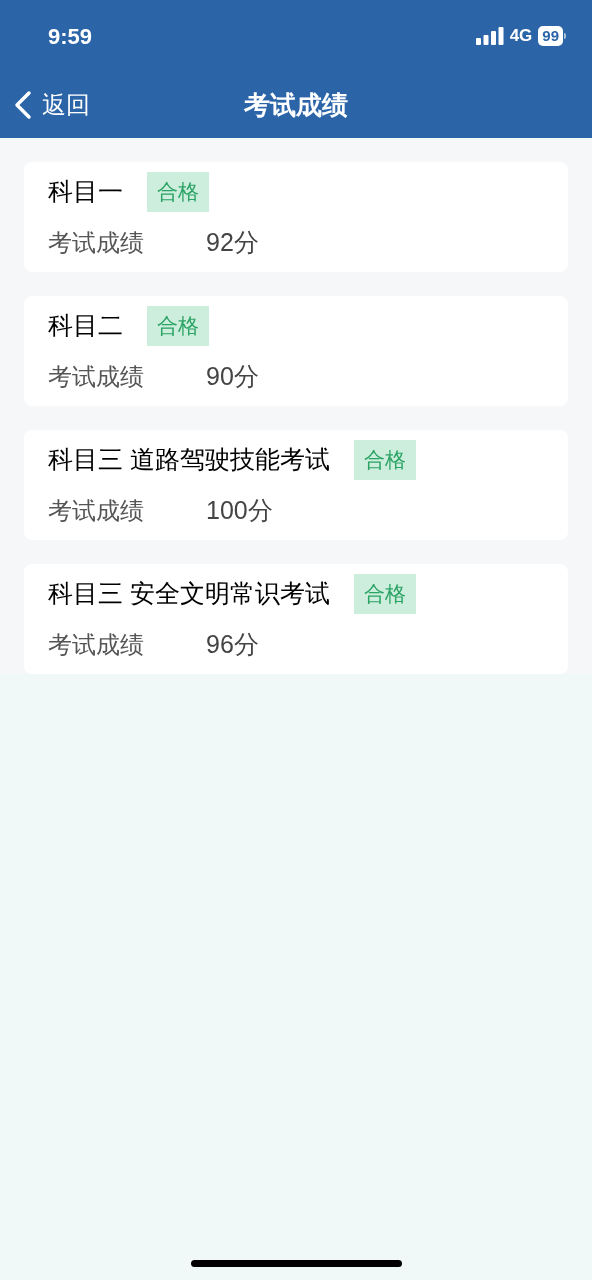 Image resolution: width=592 pixels, height=1280 pixels. What do you see at coordinates (45, 105) in the screenshot?
I see `back-button: 返回` at bounding box center [45, 105].